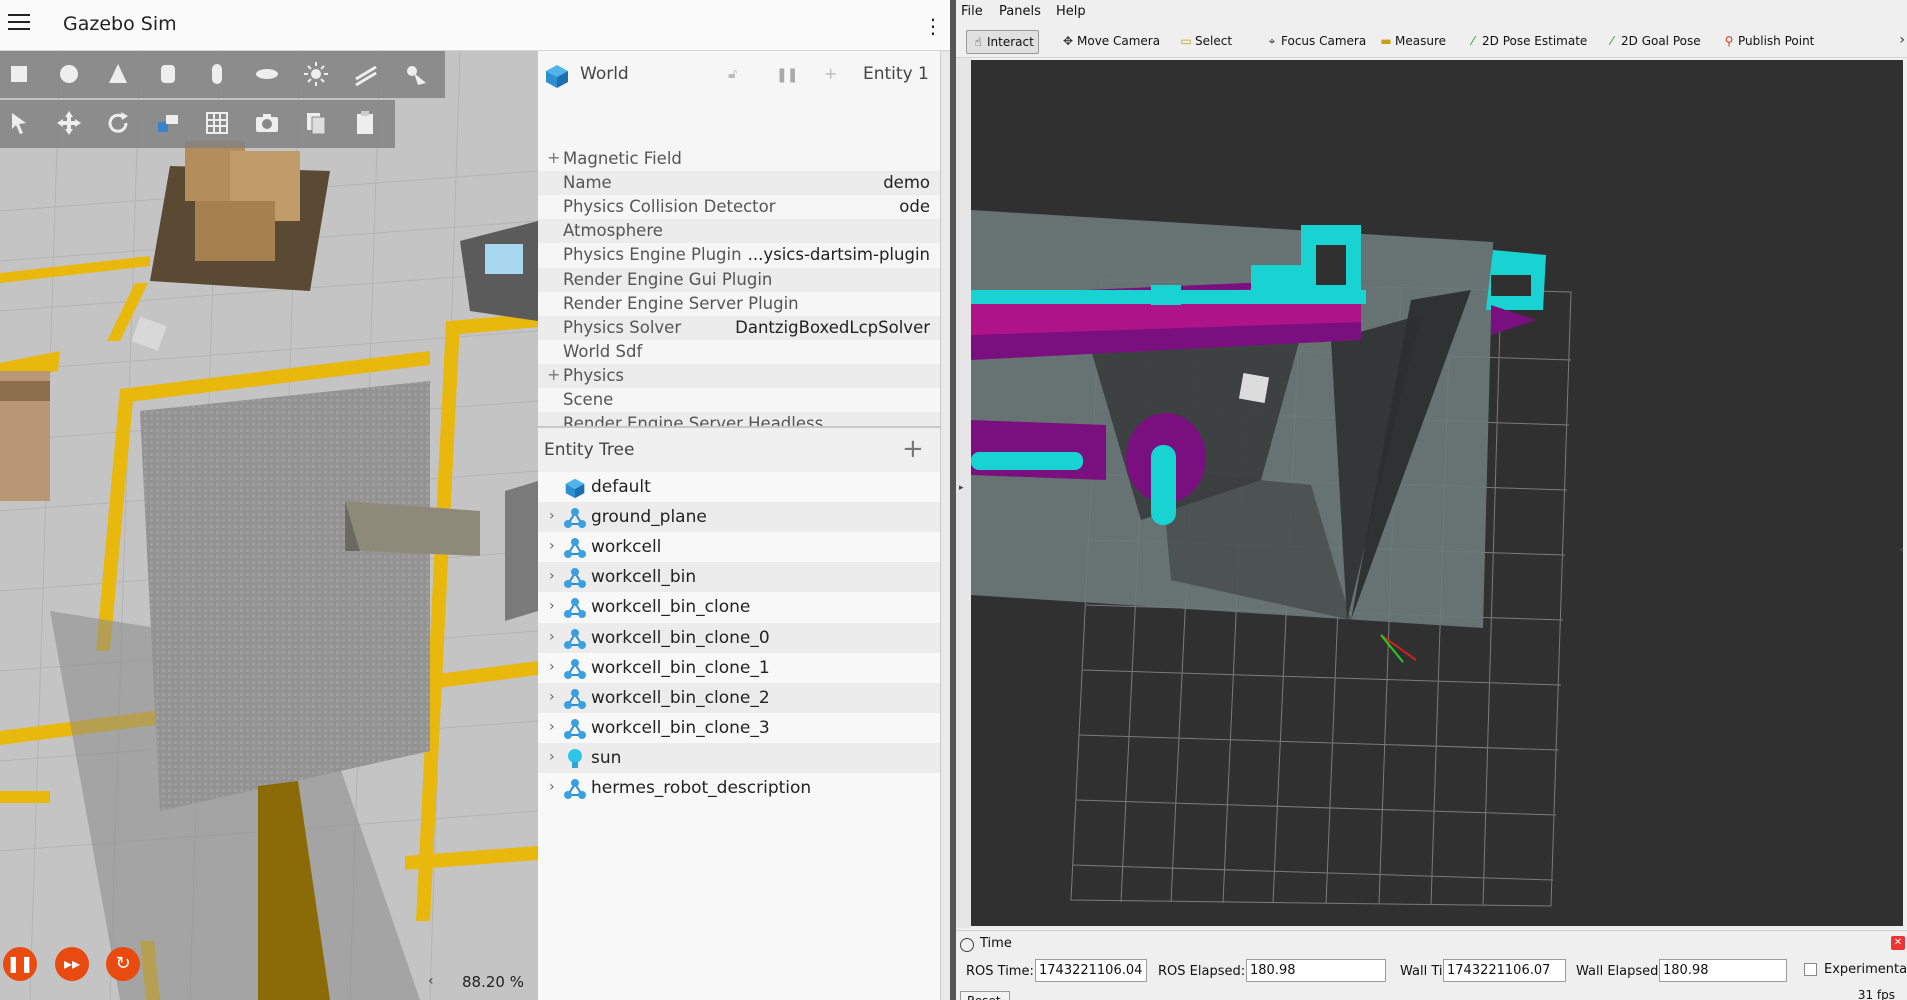  Describe the element at coordinates (1810, 969) in the screenshot. I see `experimental-checkbox` at that location.